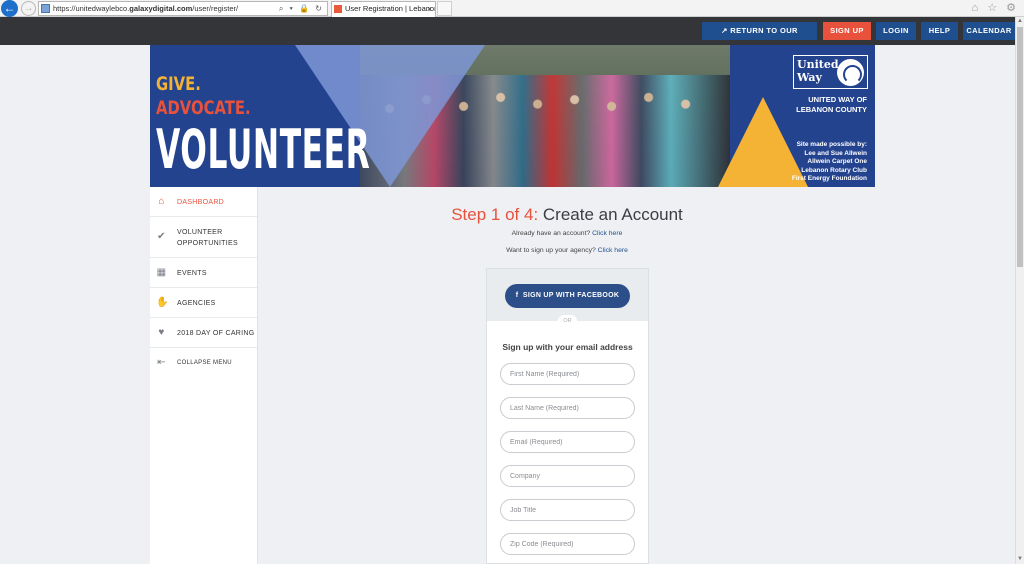 This screenshot has width=1024, height=564. What do you see at coordinates (567, 544) in the screenshot?
I see `zip-code-field` at bounding box center [567, 544].